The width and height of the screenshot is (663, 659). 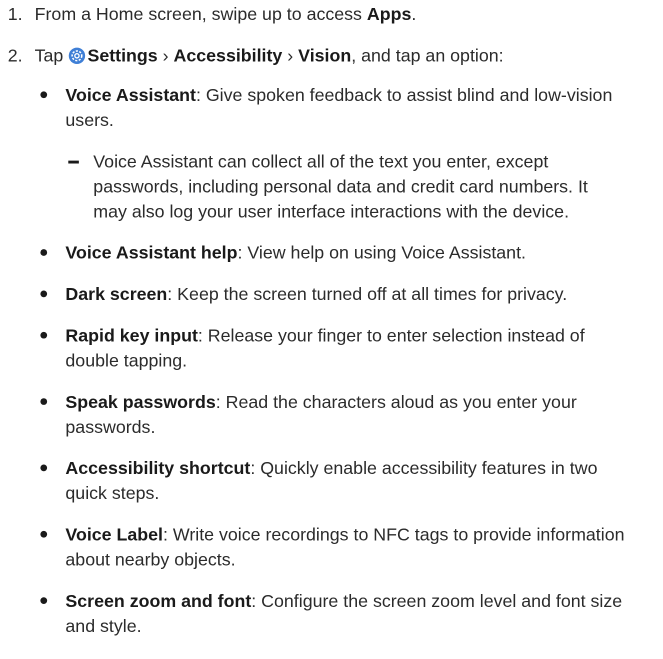 I want to click on option-term: Voice Label, so click(x=114, y=534).